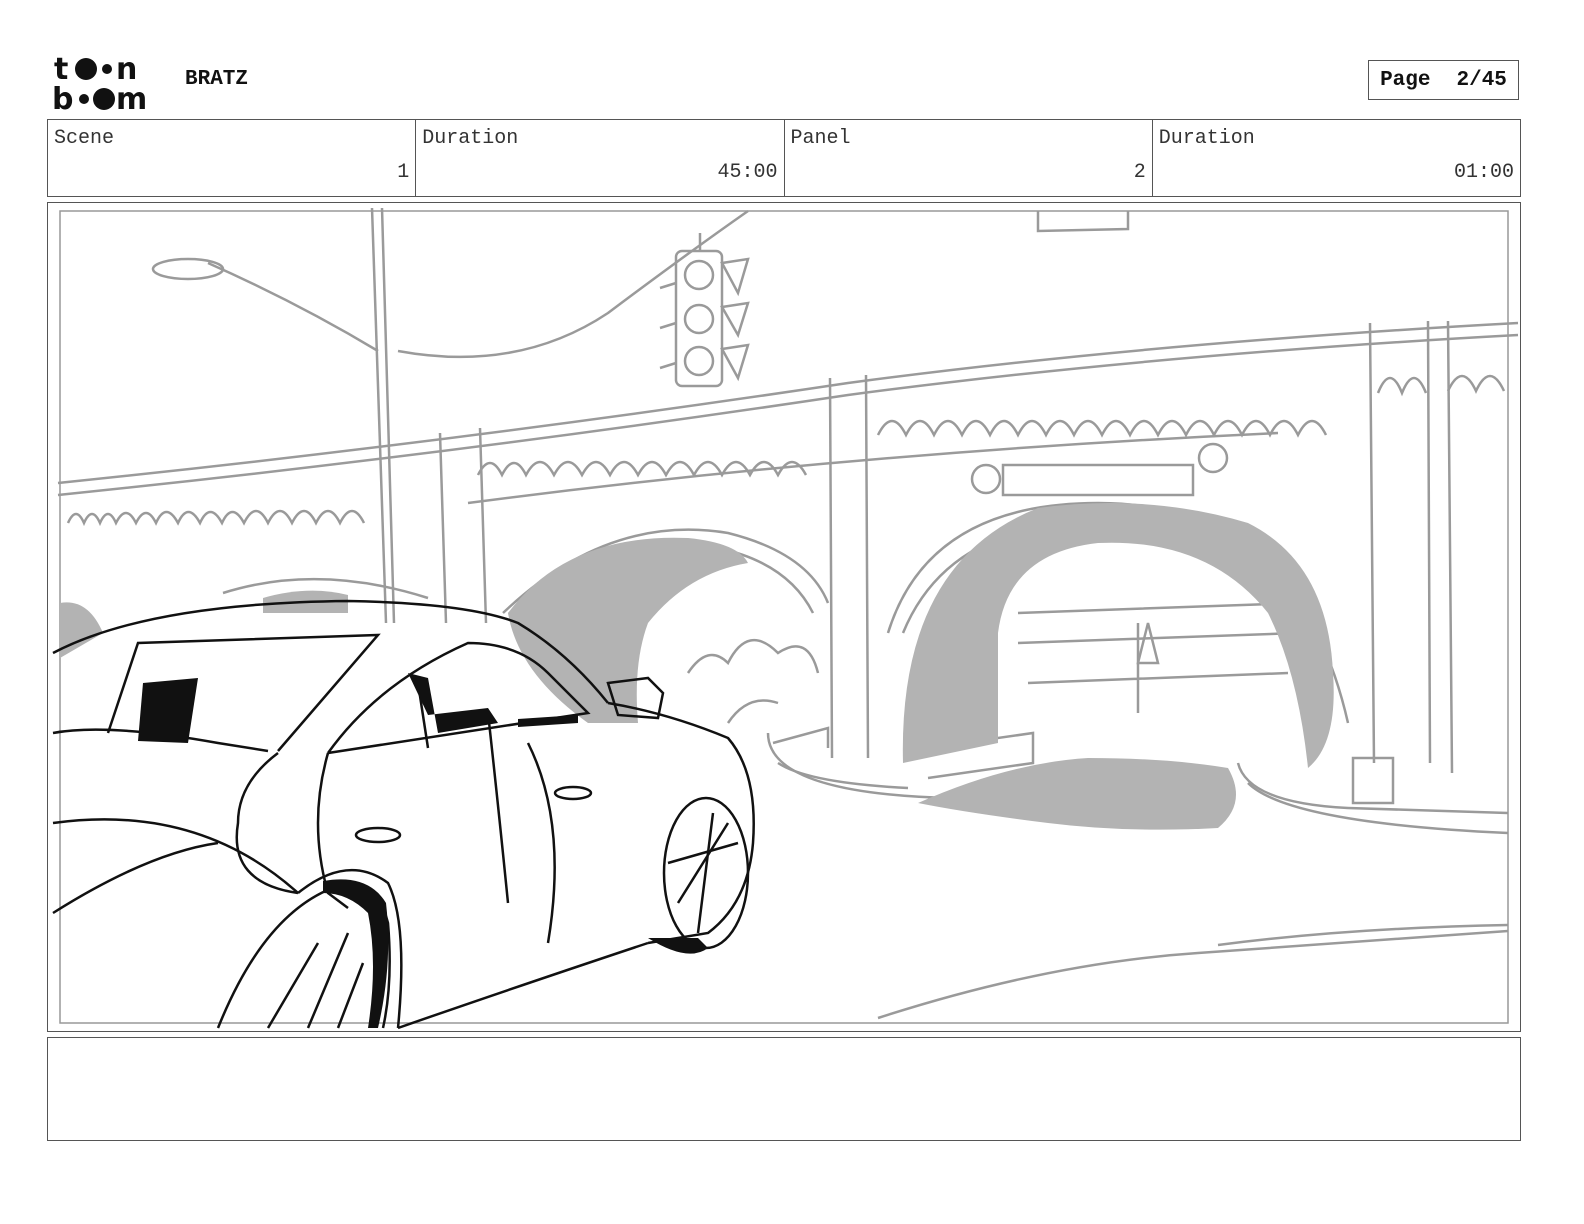  Describe the element at coordinates (1336, 158) in the screenshot. I see `panel-duration-cell: Duration 01:00` at that location.